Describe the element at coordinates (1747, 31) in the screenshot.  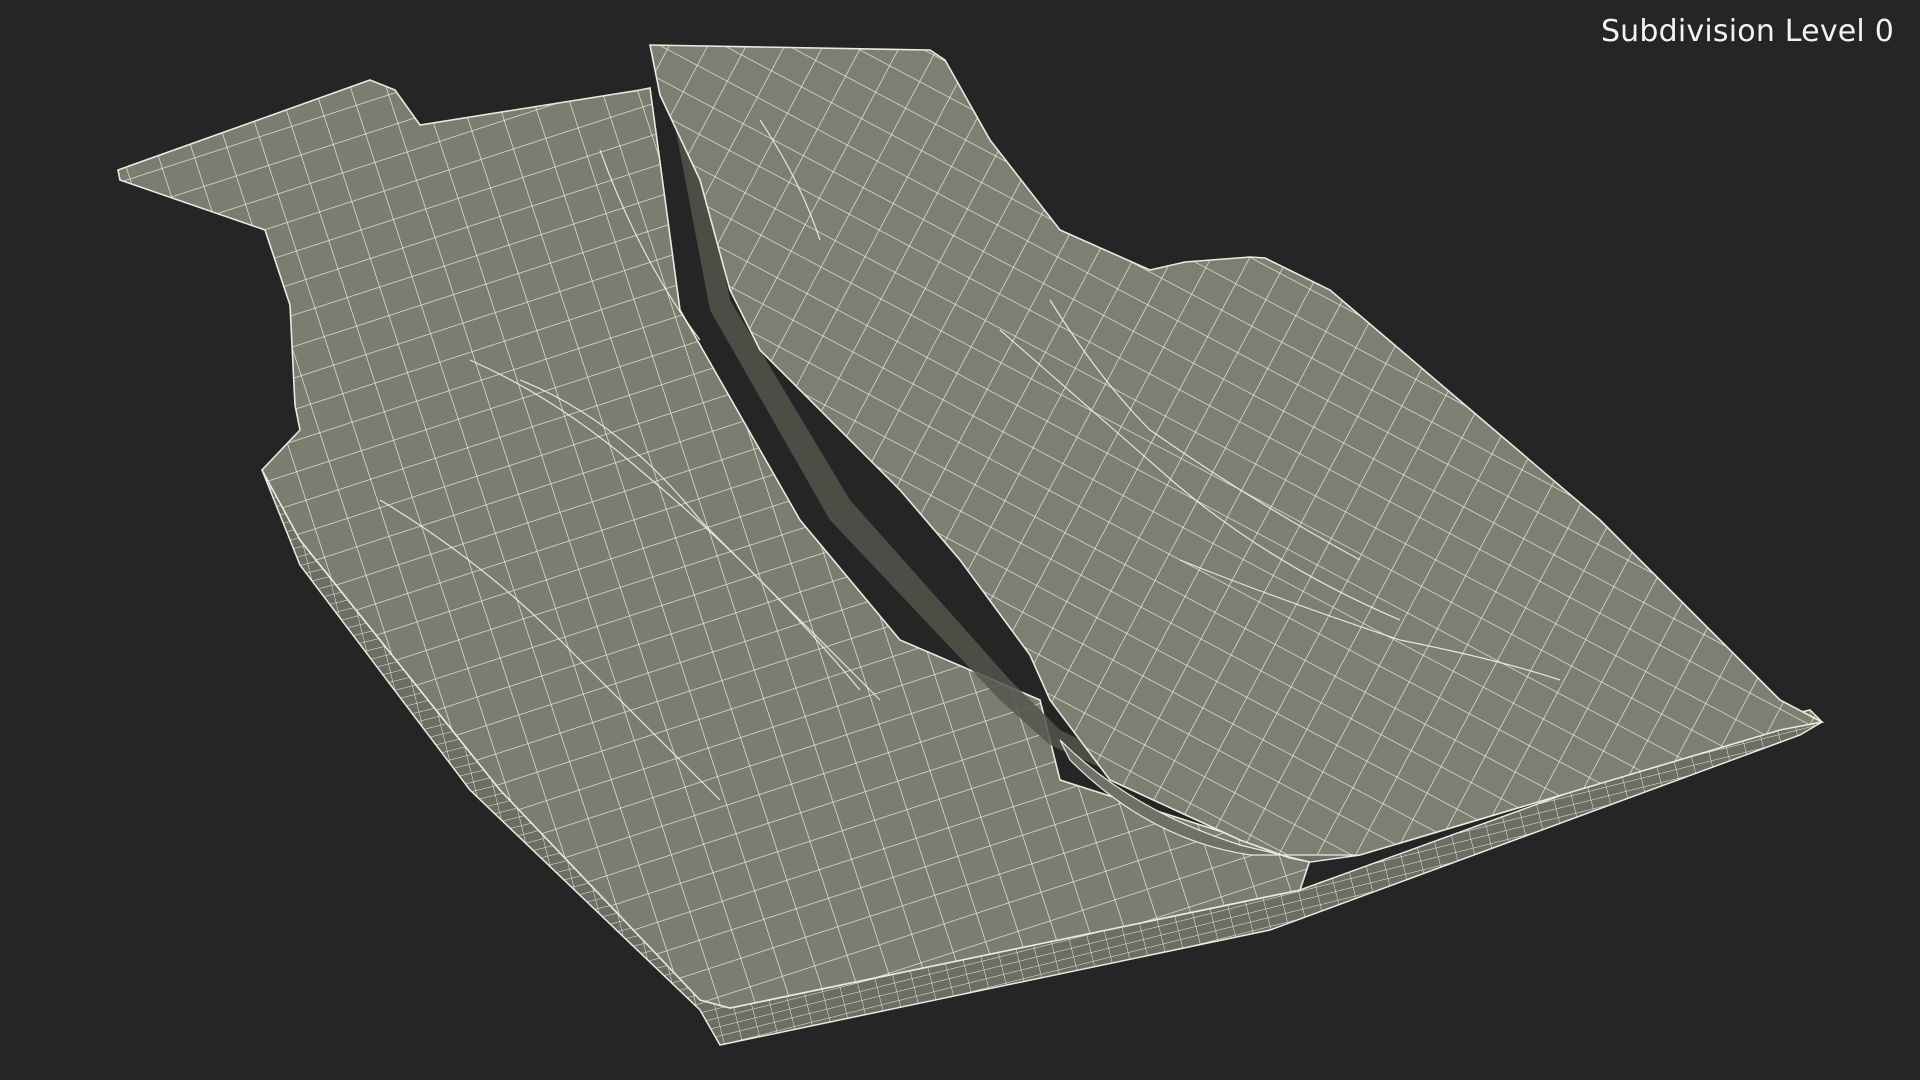
I see `subdivision-level-label: Subdivision Level 0` at that location.